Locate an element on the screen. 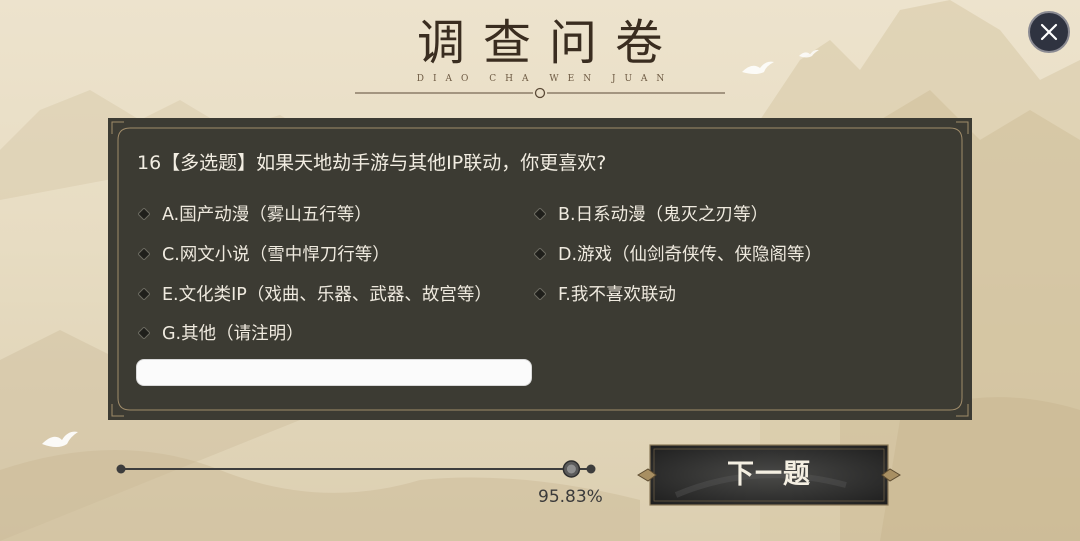 The image size is (1080, 541). progress-percent: 95.83% is located at coordinates (570, 497).